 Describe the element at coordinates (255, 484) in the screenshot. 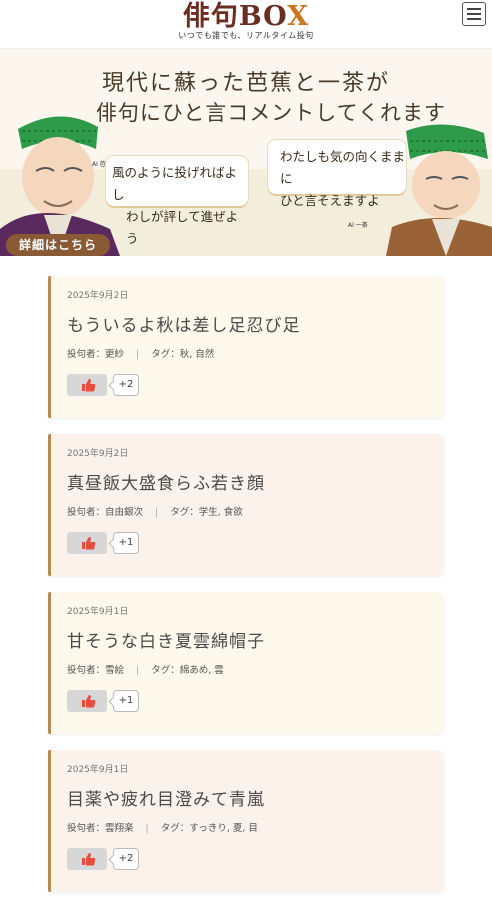

I see `post-haiku: 真昼飯大盛食らふ若き顔` at that location.